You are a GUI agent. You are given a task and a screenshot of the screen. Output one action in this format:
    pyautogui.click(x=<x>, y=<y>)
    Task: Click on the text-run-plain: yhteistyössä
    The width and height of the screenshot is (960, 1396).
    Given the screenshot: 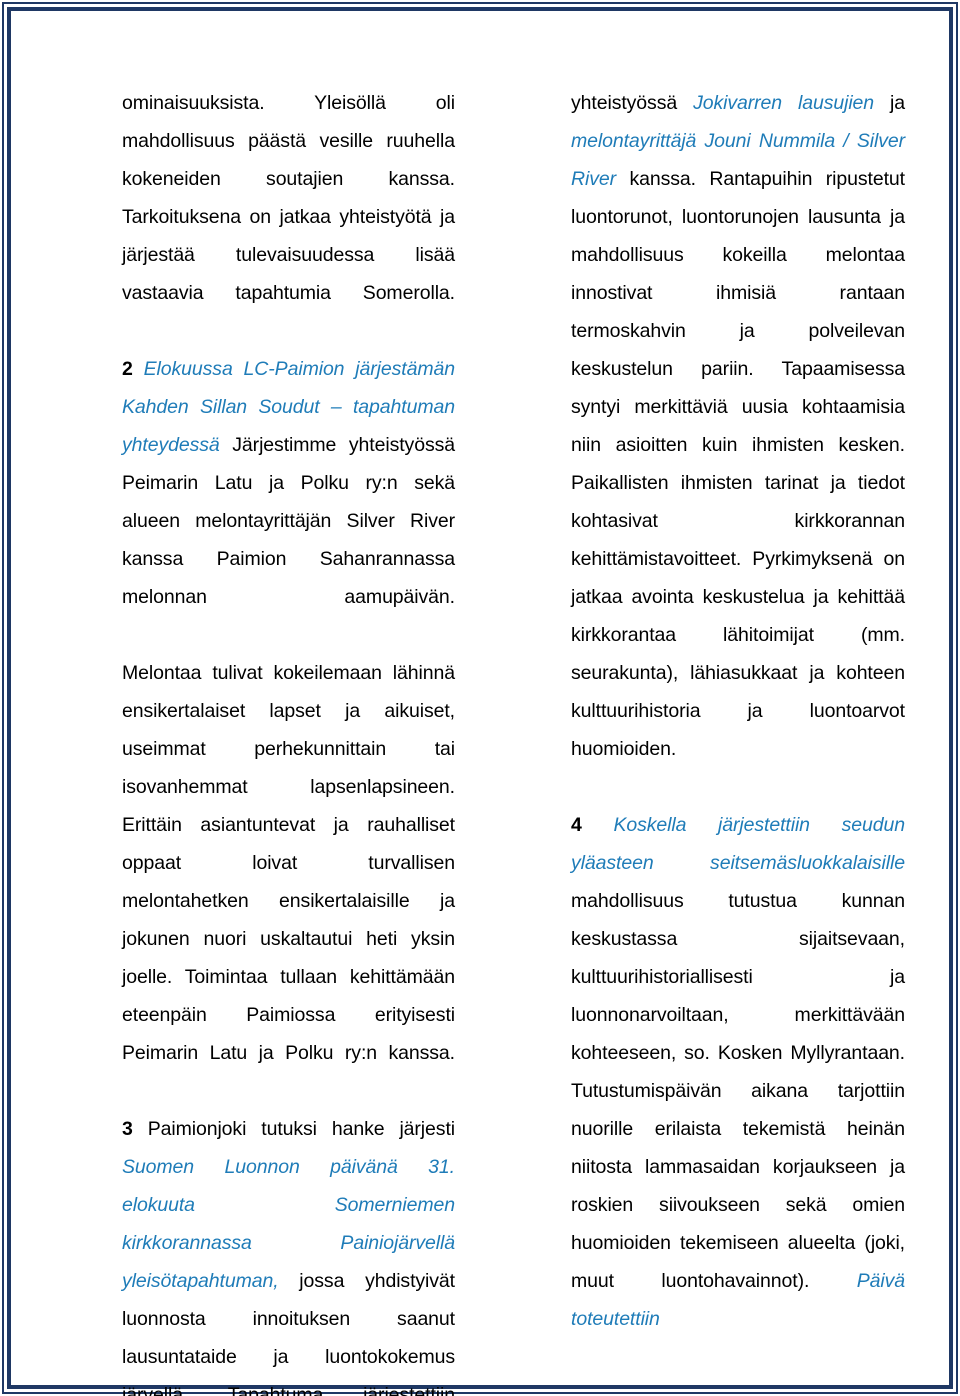 What is the action you would take?
    pyautogui.click(x=632, y=103)
    